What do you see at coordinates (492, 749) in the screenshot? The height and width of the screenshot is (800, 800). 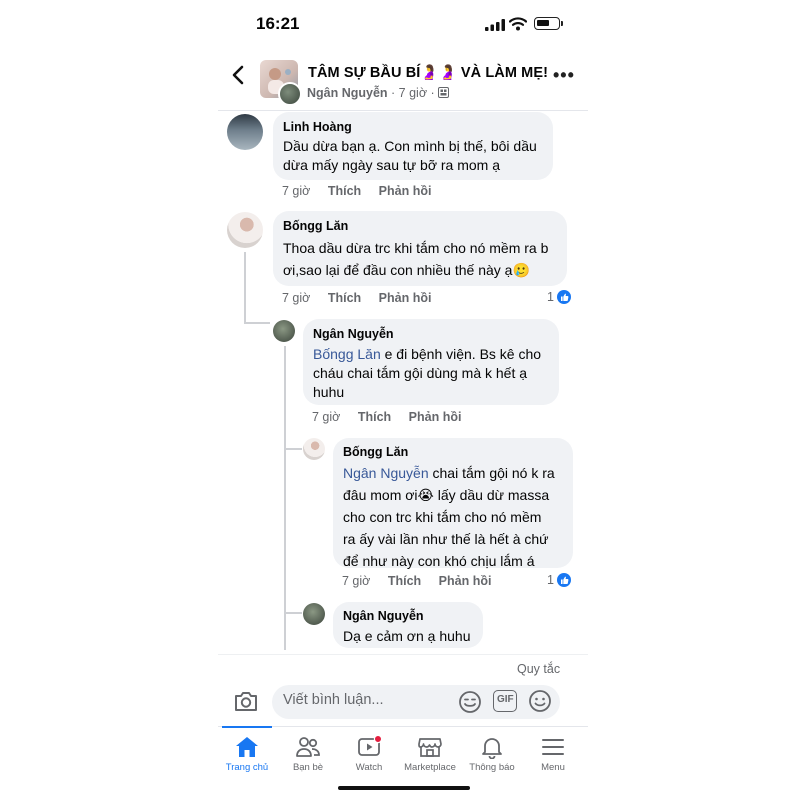 I see `bell-icon` at bounding box center [492, 749].